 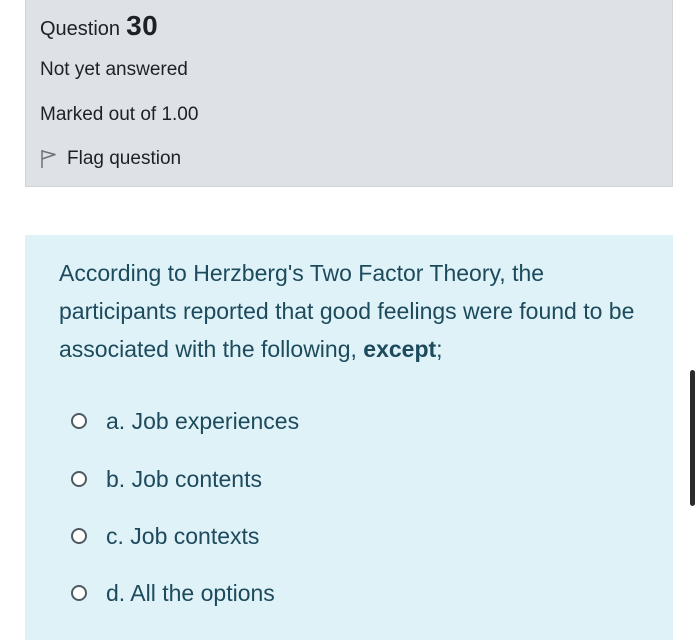 What do you see at coordinates (439, 349) in the screenshot?
I see `question-text-end: ;` at bounding box center [439, 349].